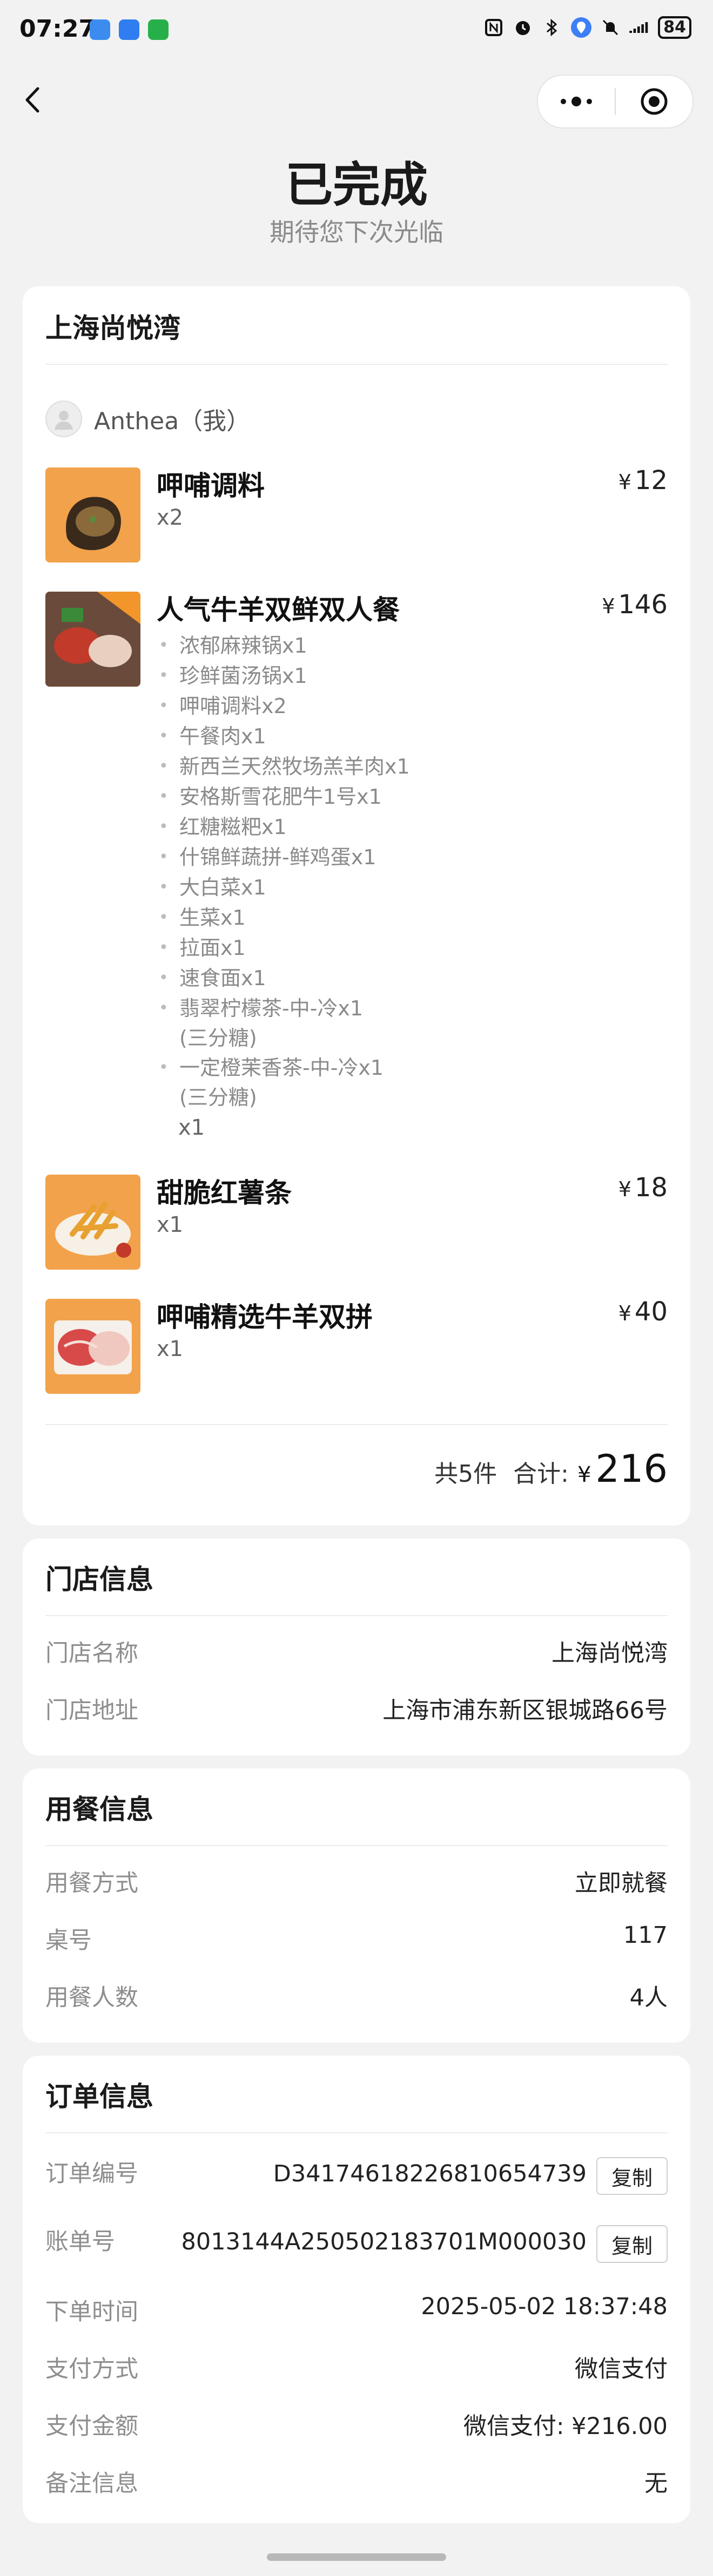 The height and width of the screenshot is (2576, 713). What do you see at coordinates (91, 2483) in the screenshot?
I see `info-label: 备注信息` at bounding box center [91, 2483].